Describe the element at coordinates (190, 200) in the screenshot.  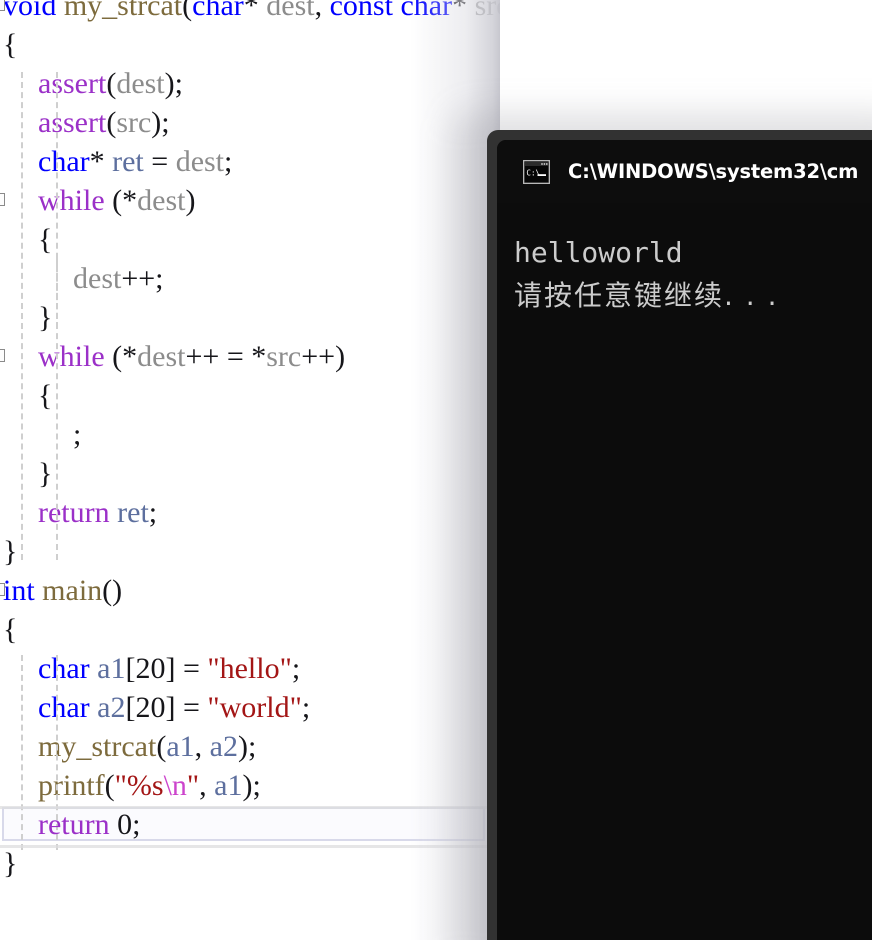
I see `code-token: )` at that location.